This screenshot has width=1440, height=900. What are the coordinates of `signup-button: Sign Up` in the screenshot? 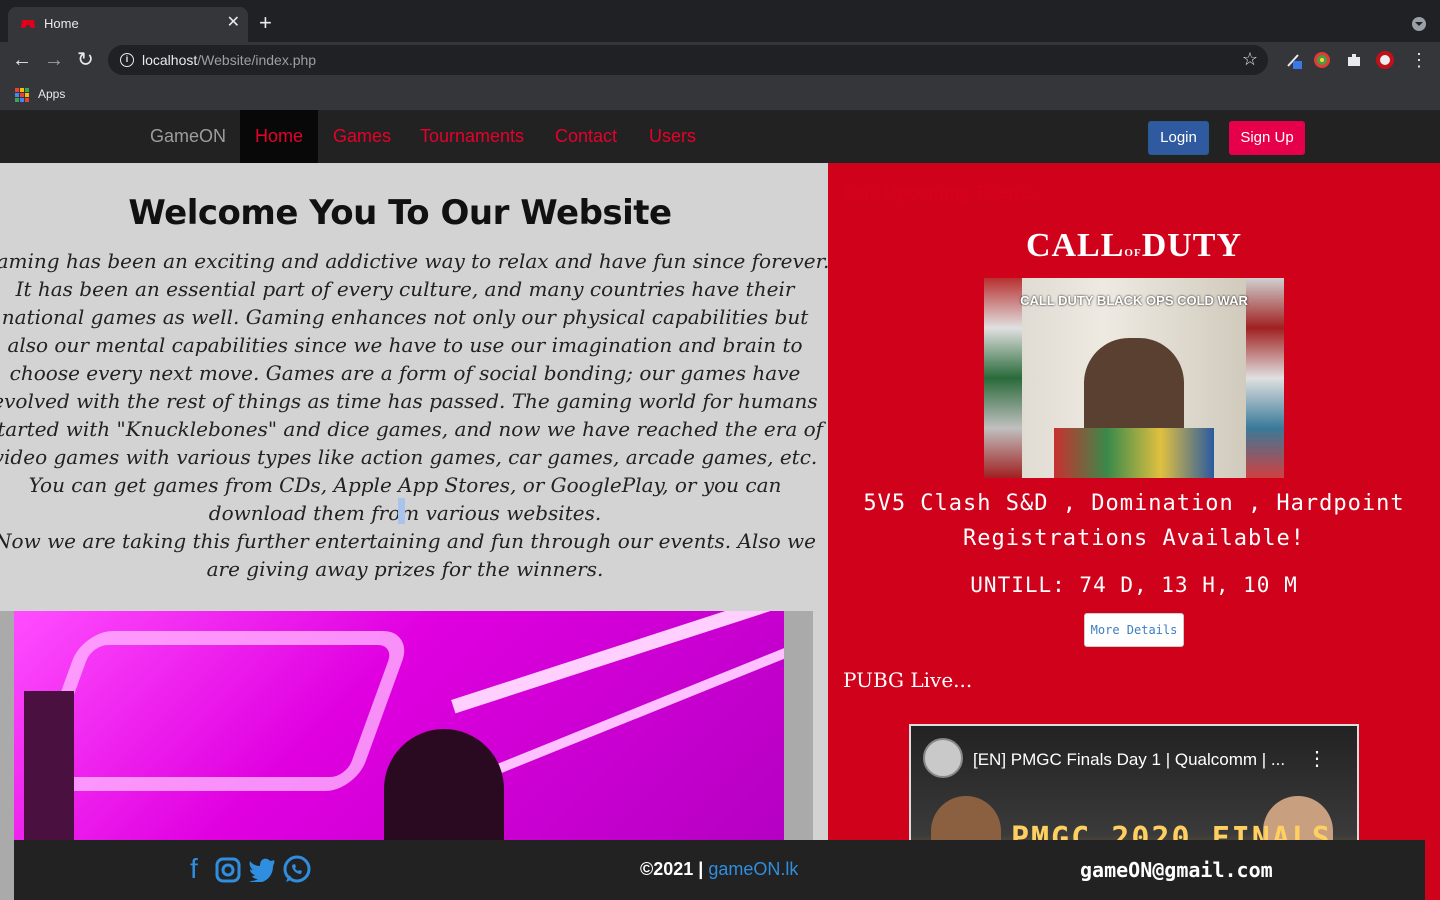 It's located at (1267, 138).